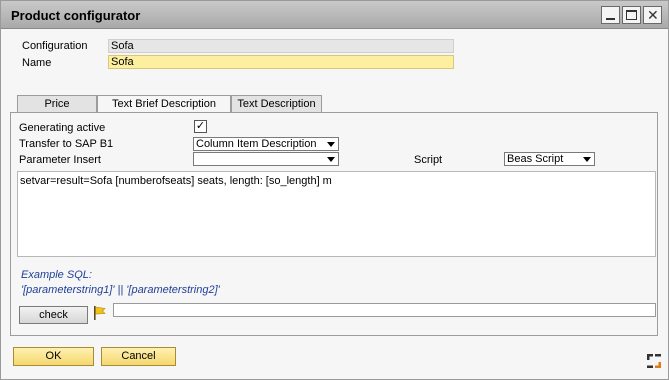 The width and height of the screenshot is (669, 380). Describe the element at coordinates (53, 315) in the screenshot. I see `check-button: check` at that location.